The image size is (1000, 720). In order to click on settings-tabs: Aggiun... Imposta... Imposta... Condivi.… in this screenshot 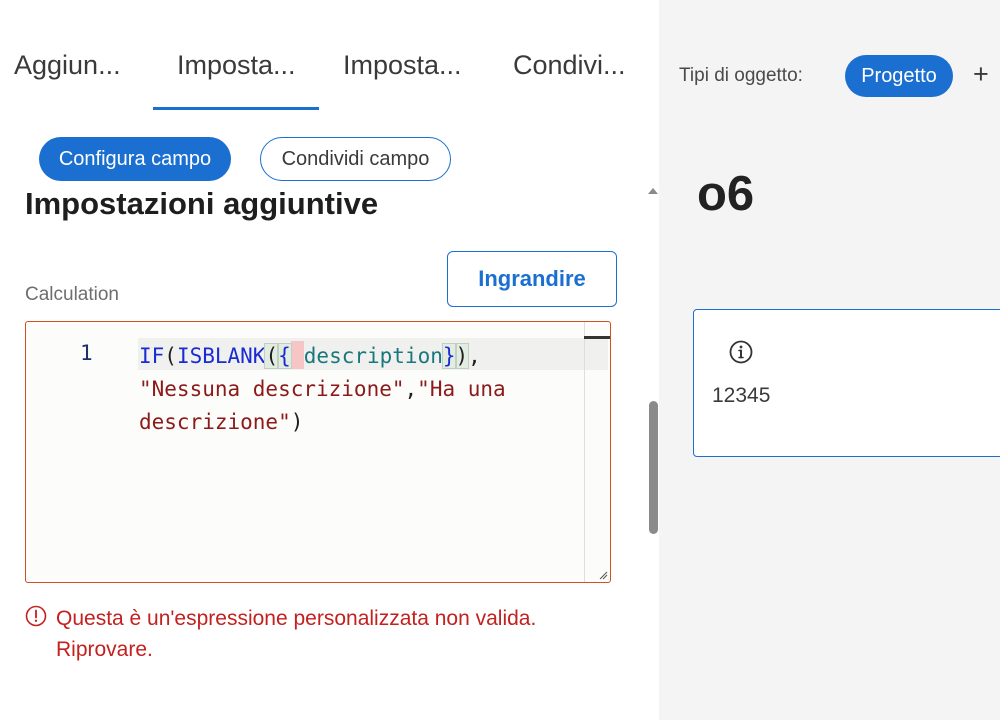, I will do `click(320, 76)`.